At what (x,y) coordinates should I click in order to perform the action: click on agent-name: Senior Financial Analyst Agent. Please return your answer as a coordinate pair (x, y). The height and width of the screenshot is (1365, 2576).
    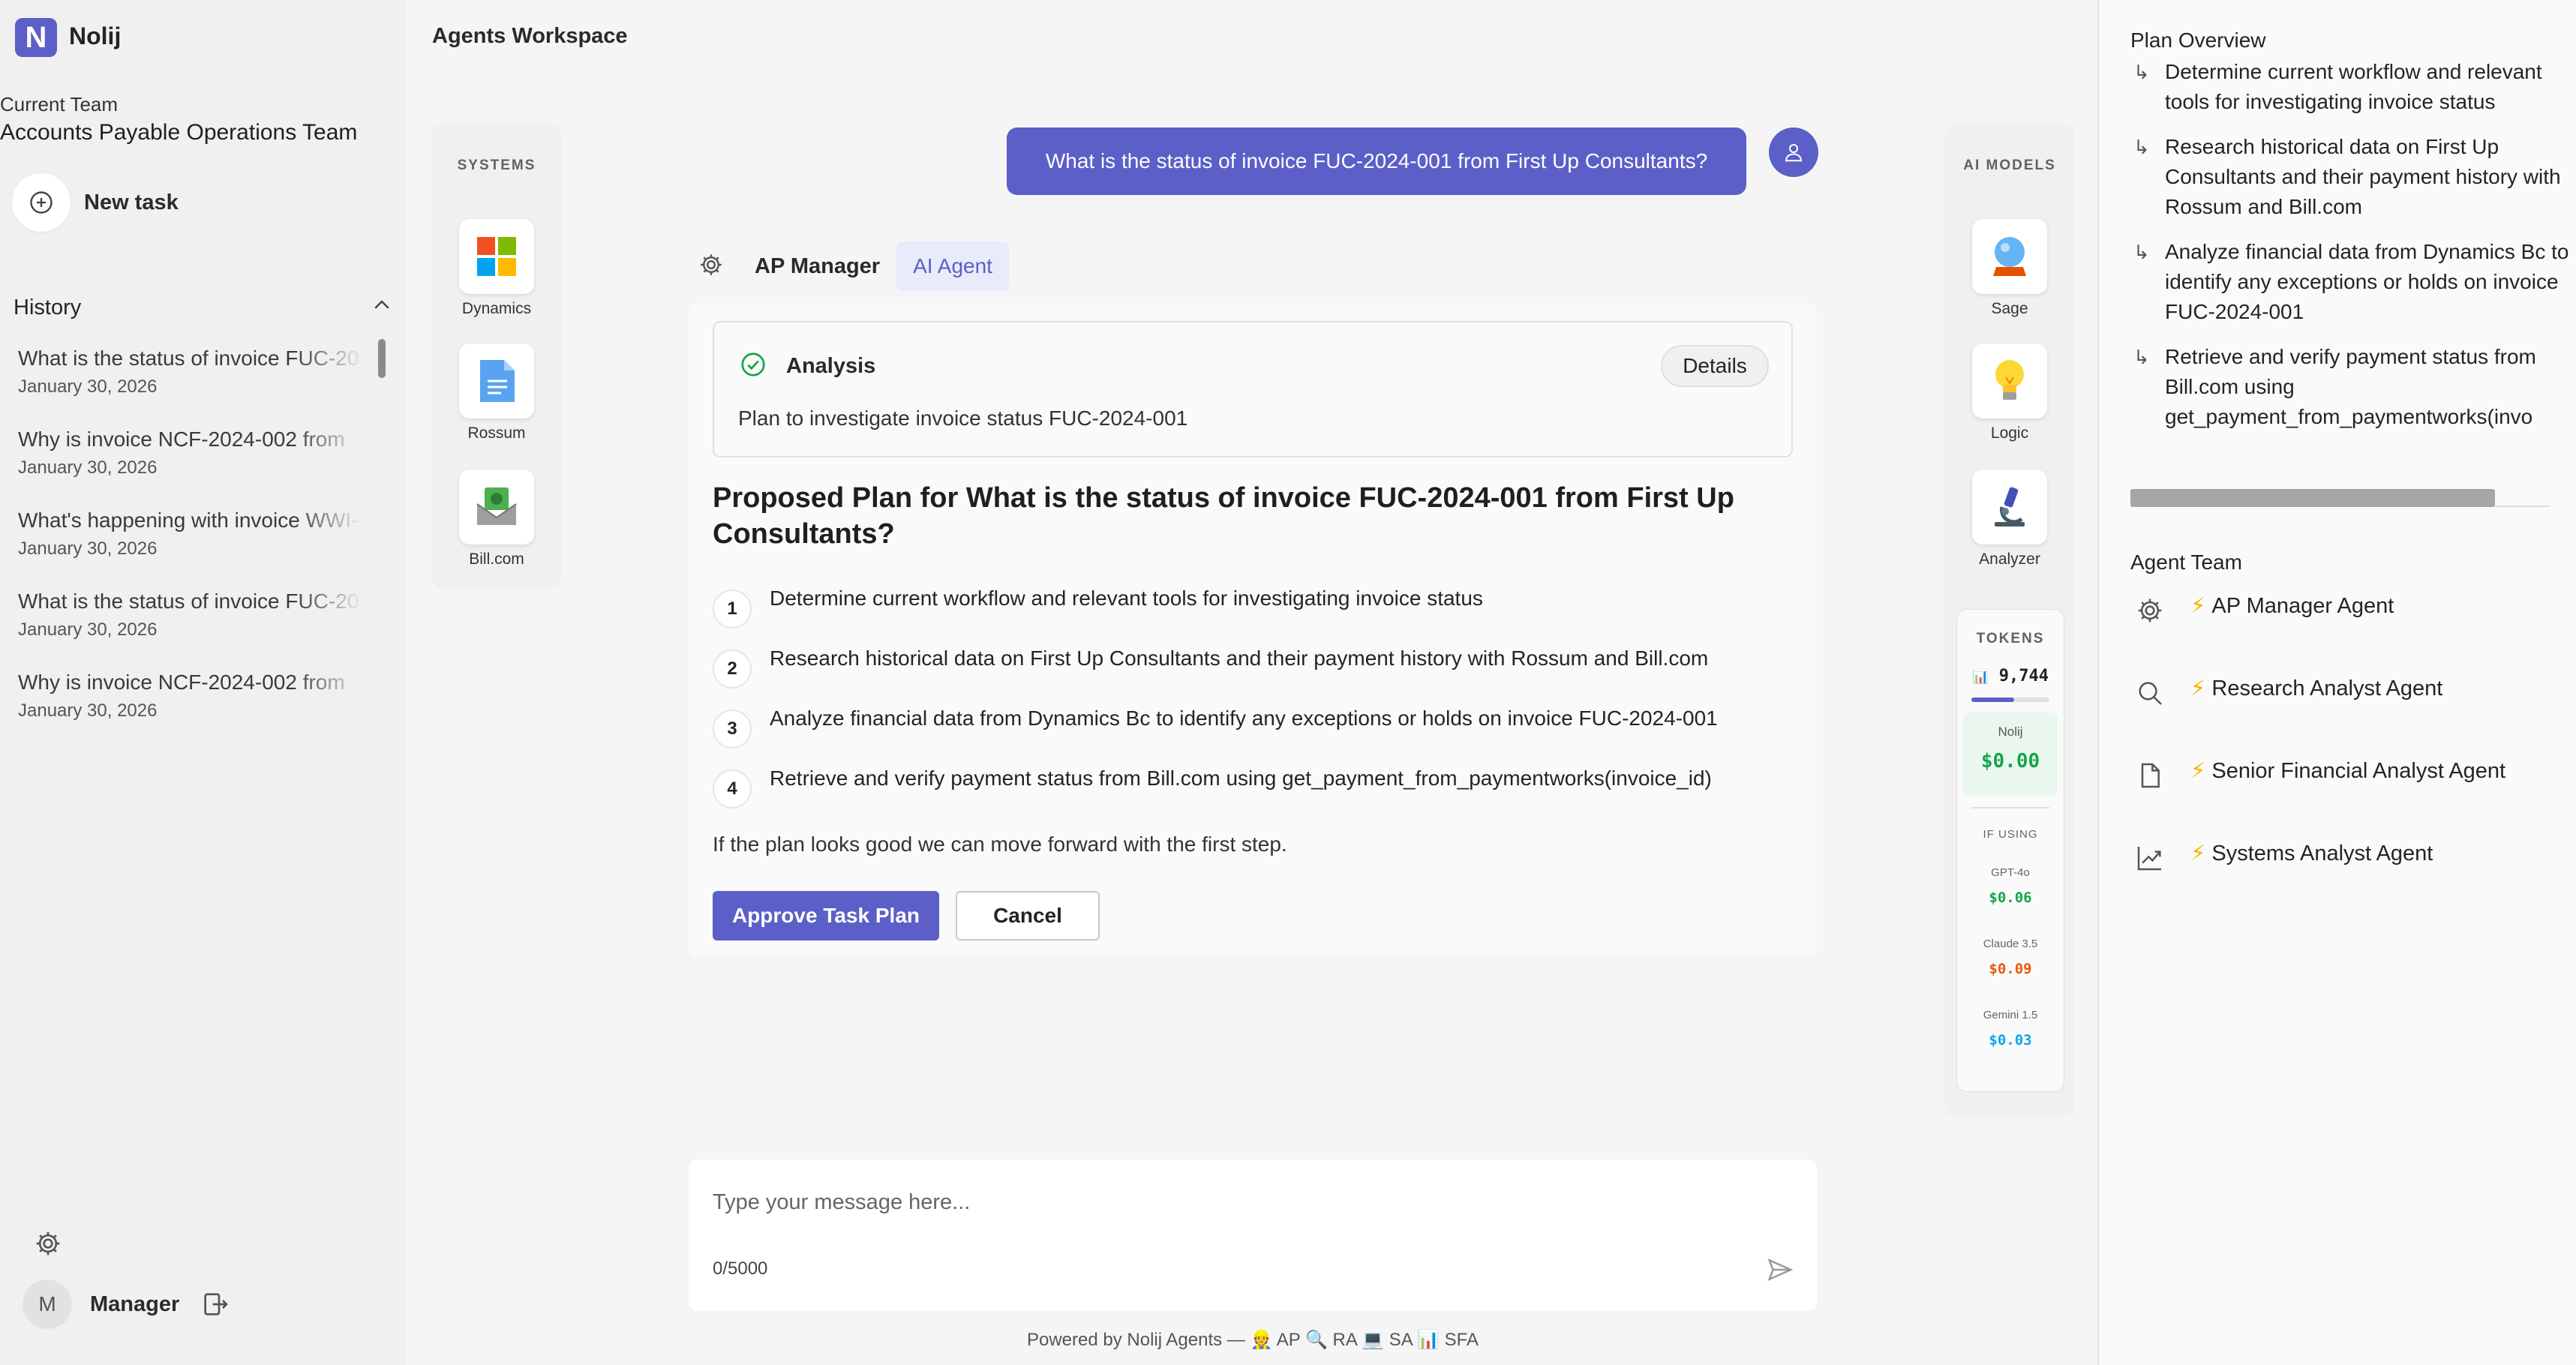
    Looking at the image, I should click on (2358, 771).